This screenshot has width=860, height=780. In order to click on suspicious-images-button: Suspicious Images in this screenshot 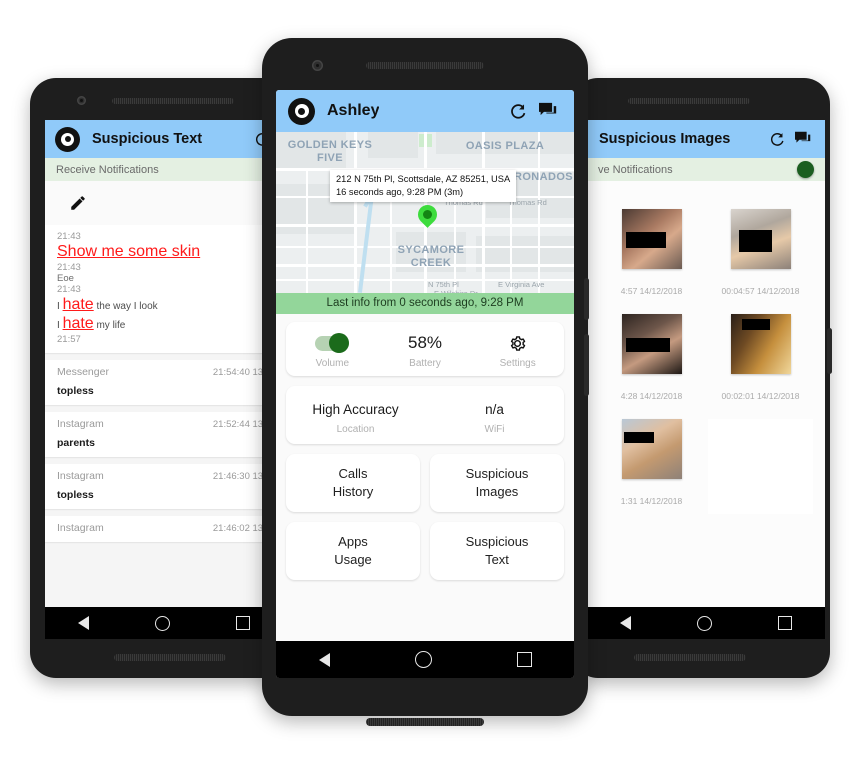, I will do `click(497, 483)`.